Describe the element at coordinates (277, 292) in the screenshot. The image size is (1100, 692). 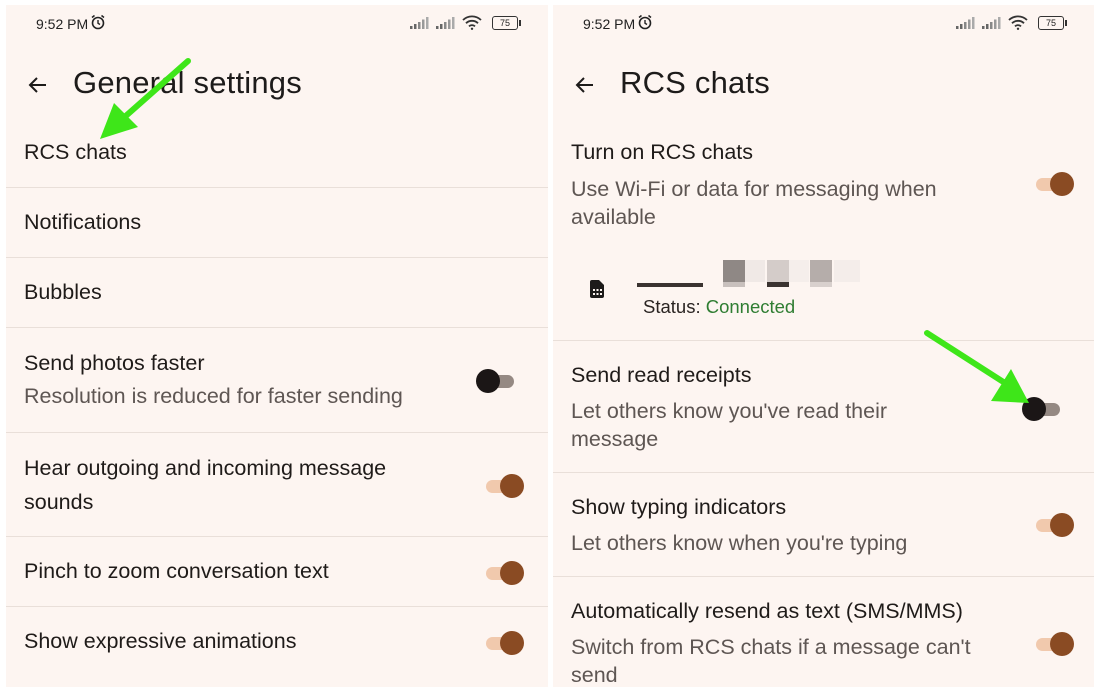
I see `setting-bubbles: Bubbles` at that location.